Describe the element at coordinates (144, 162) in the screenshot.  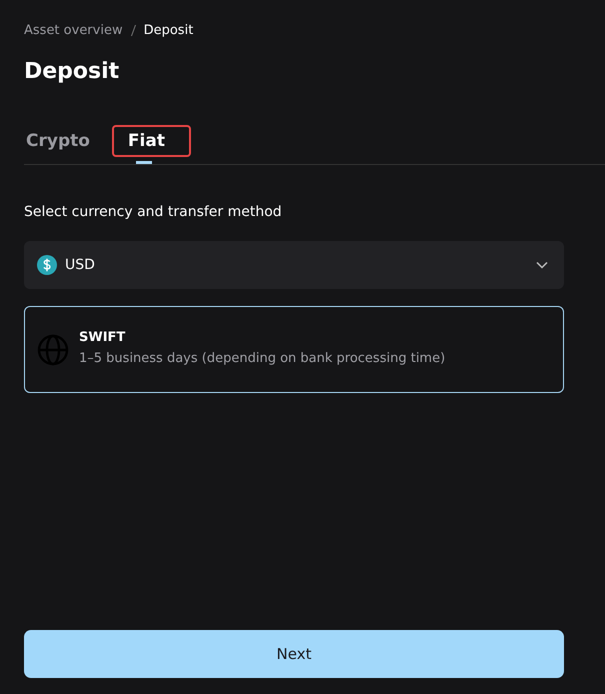
I see `tab-indicator` at that location.